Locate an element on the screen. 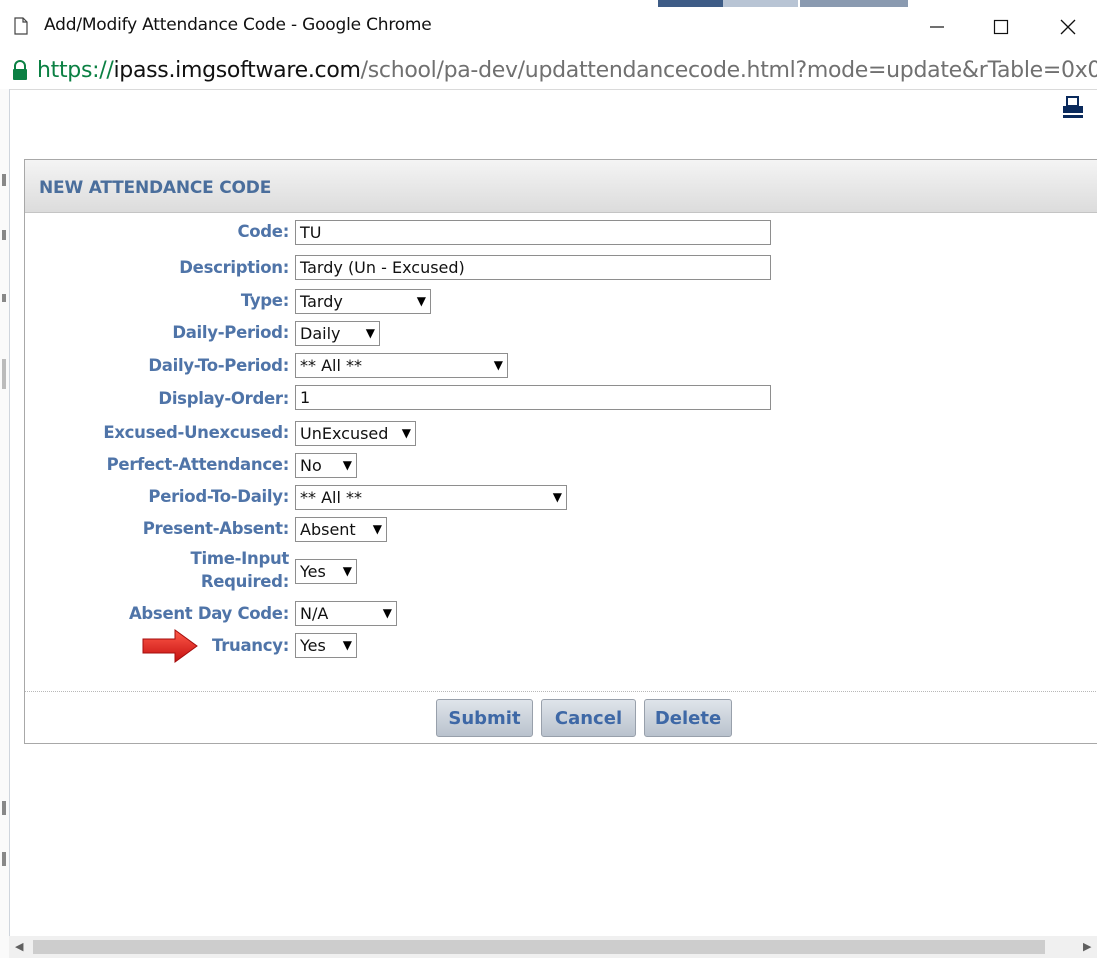 The width and height of the screenshot is (1097, 958). panel-title: NEW ATTENDANCE CODE is located at coordinates (155, 188).